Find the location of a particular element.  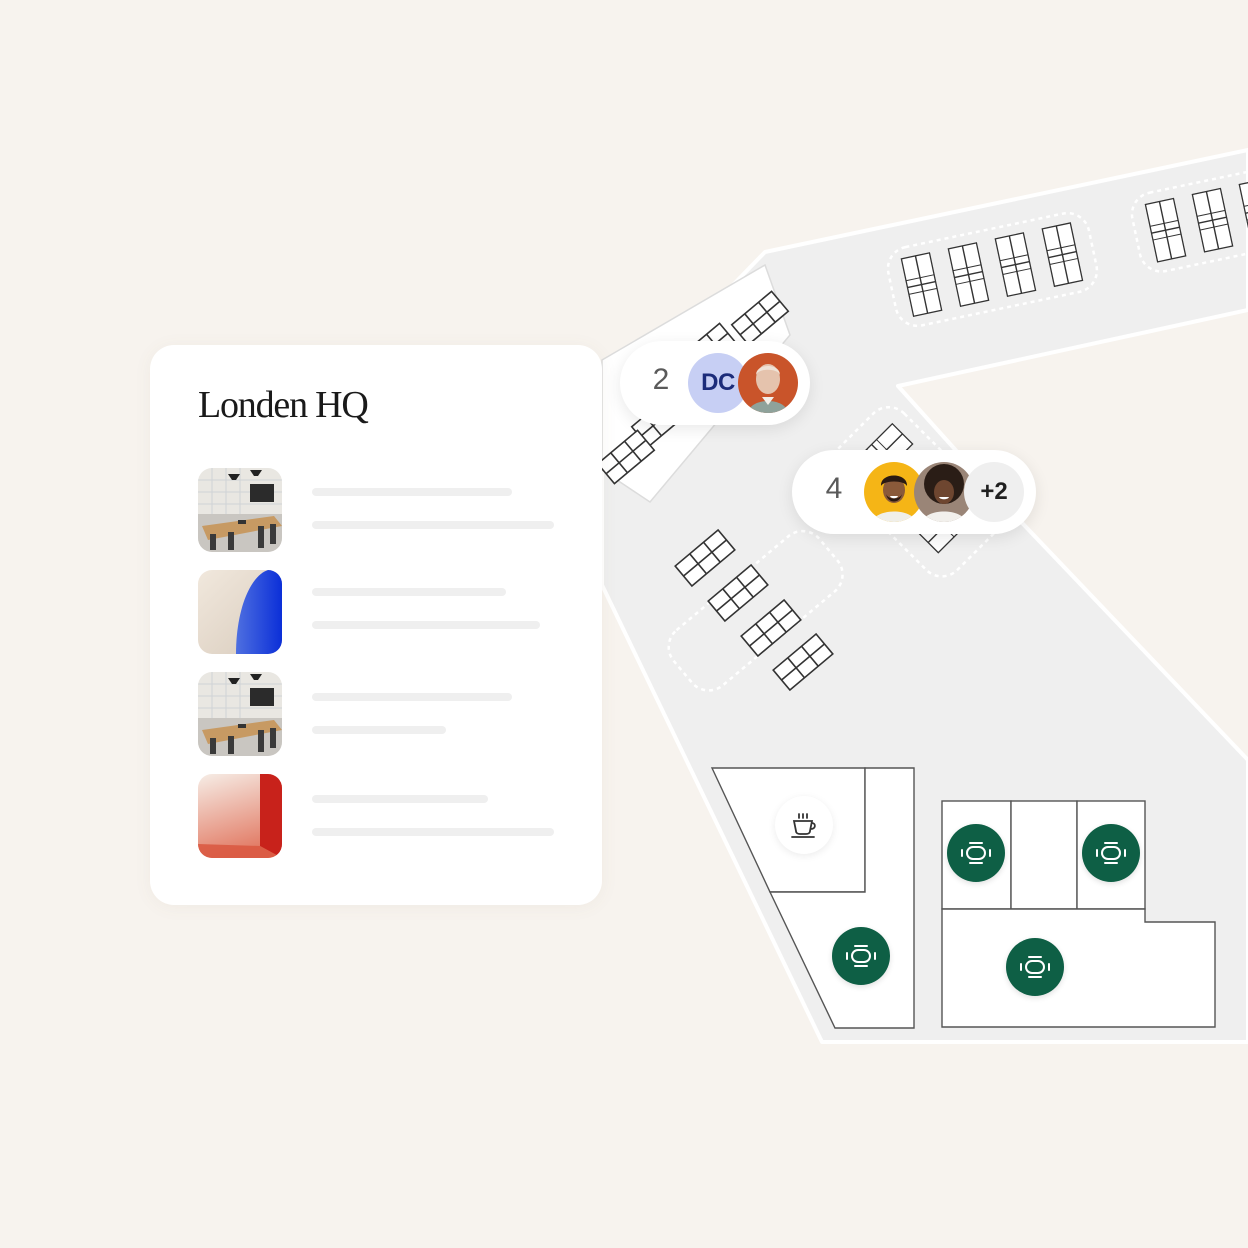

occupancy-pill: 4 +2 is located at coordinates (914, 492).